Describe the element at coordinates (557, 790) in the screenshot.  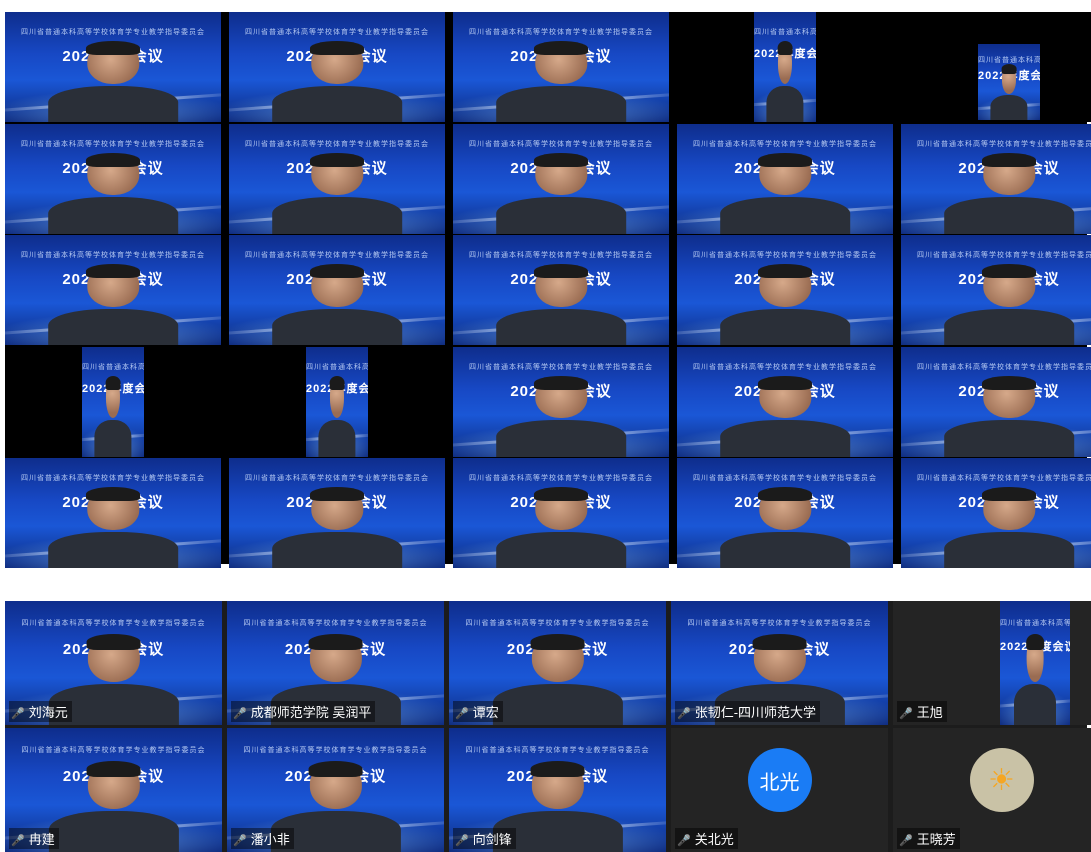
I see `participant-video-tile: 四川省普通本科高等学校体育学专业教学指导委员会2022年度会议🎤向剑锋` at that location.